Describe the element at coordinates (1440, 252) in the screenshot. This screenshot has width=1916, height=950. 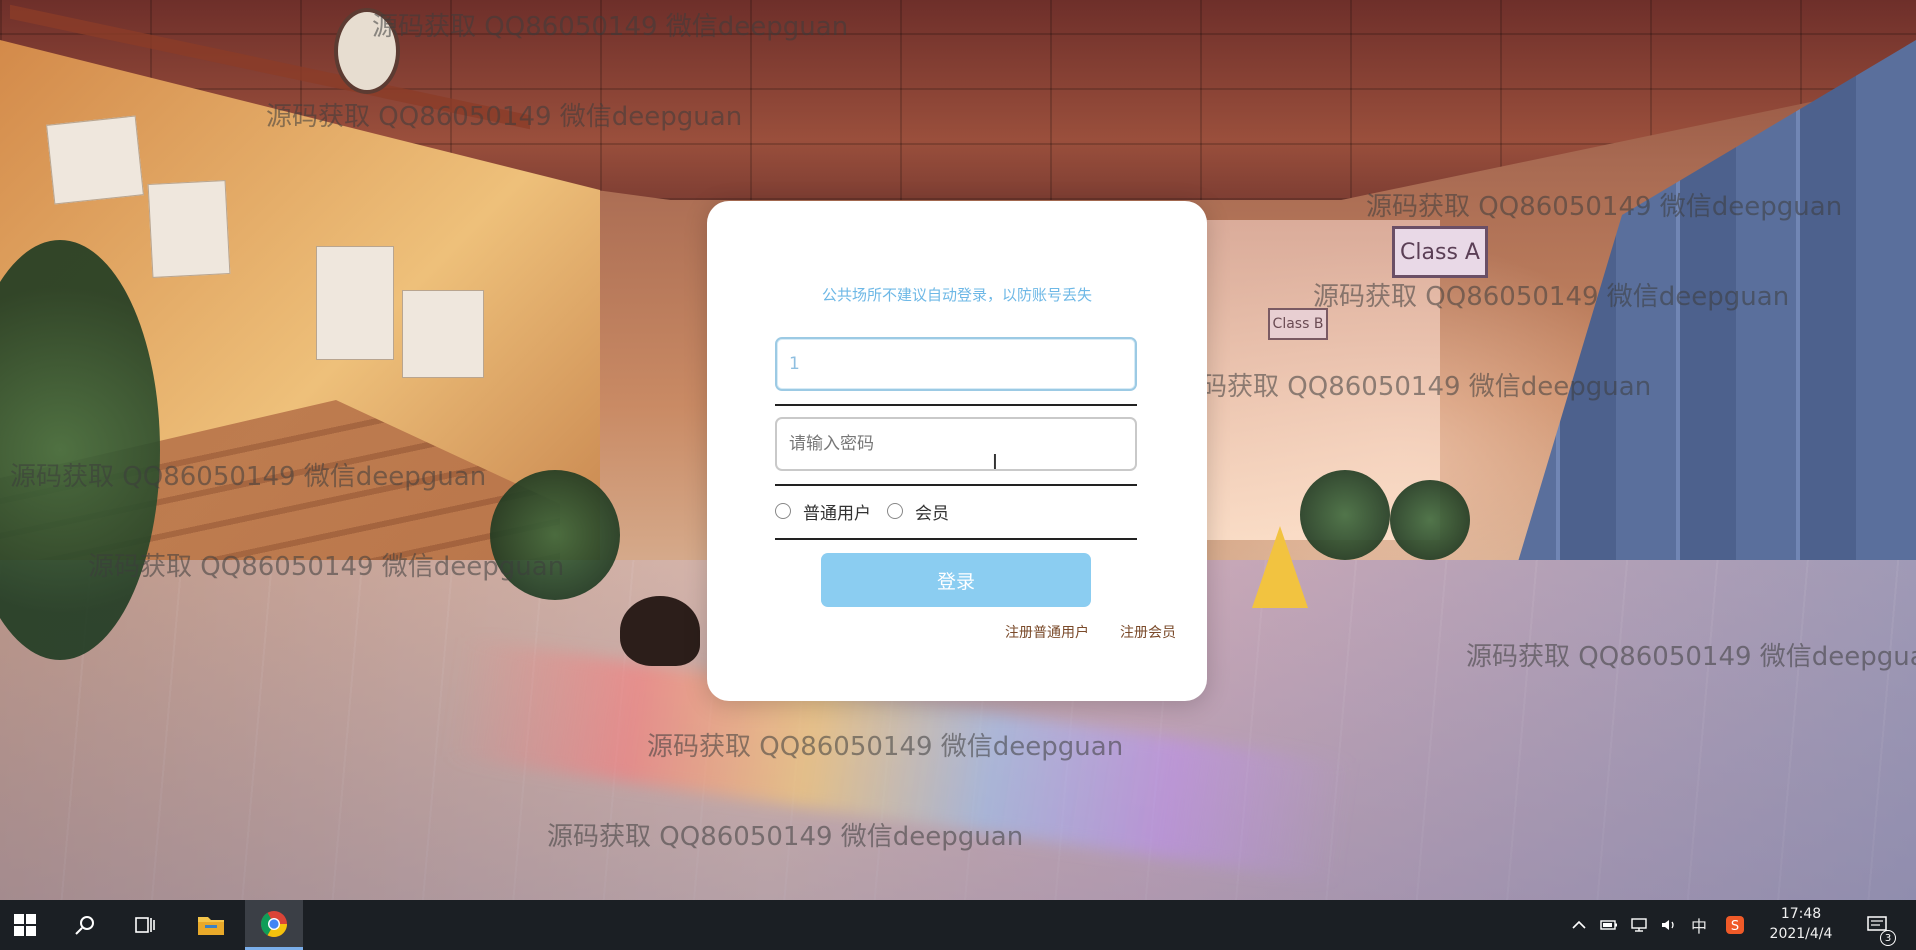
I see `class-sign: Class A` at that location.